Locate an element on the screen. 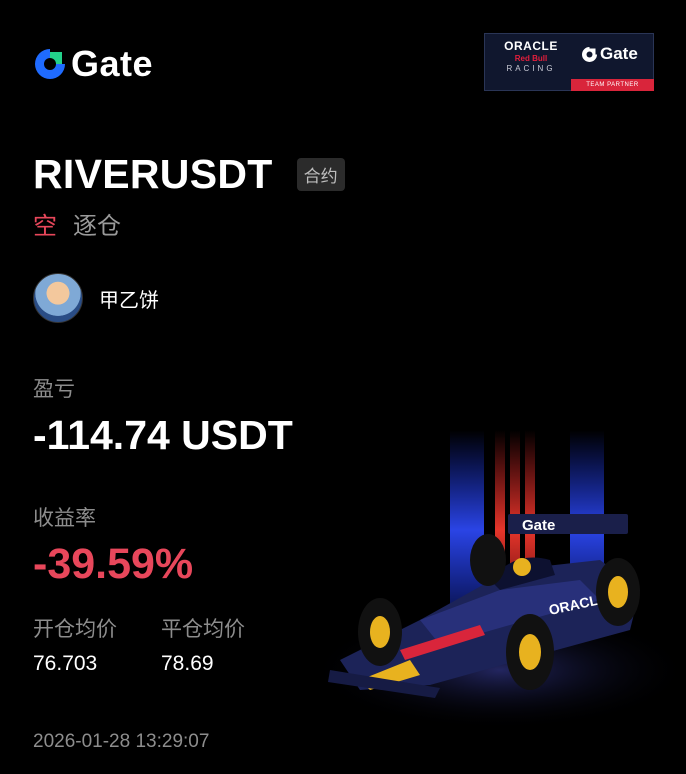 The height and width of the screenshot is (774, 686). entry-price-label: 开仓均价 is located at coordinates (75, 629).